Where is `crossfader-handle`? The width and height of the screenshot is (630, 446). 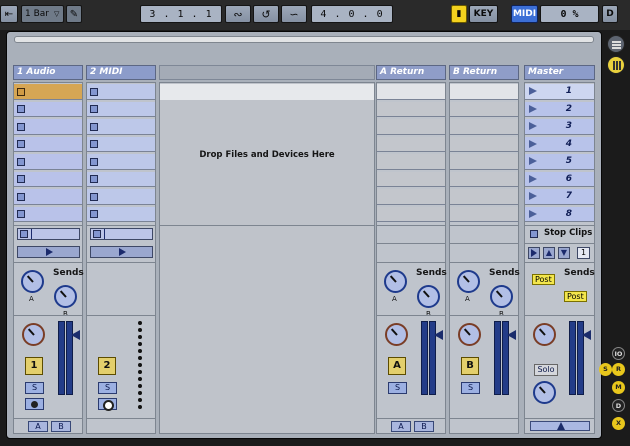
crossfader-handle is located at coordinates (561, 426).